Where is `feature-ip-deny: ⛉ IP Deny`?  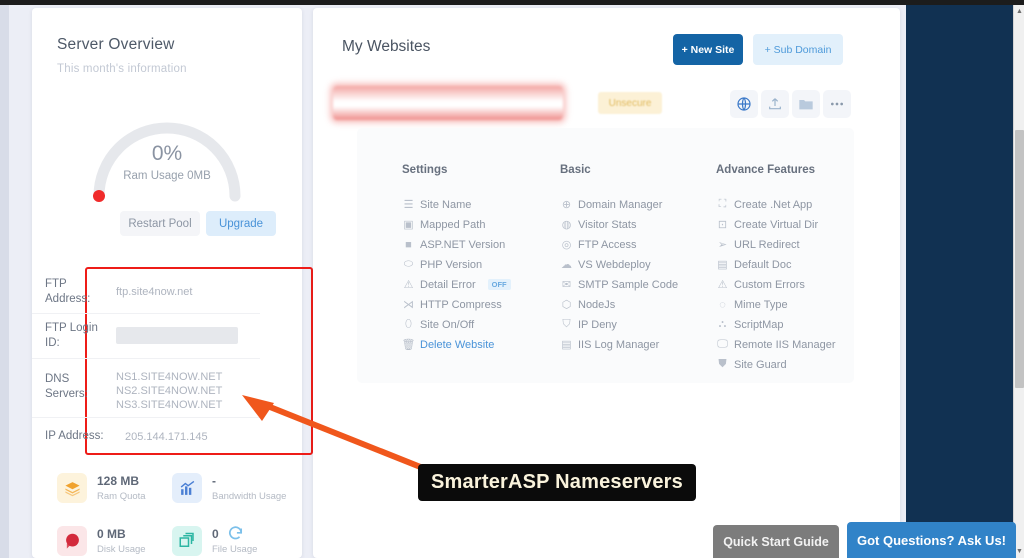 feature-ip-deny: ⛉ IP Deny is located at coordinates (588, 324).